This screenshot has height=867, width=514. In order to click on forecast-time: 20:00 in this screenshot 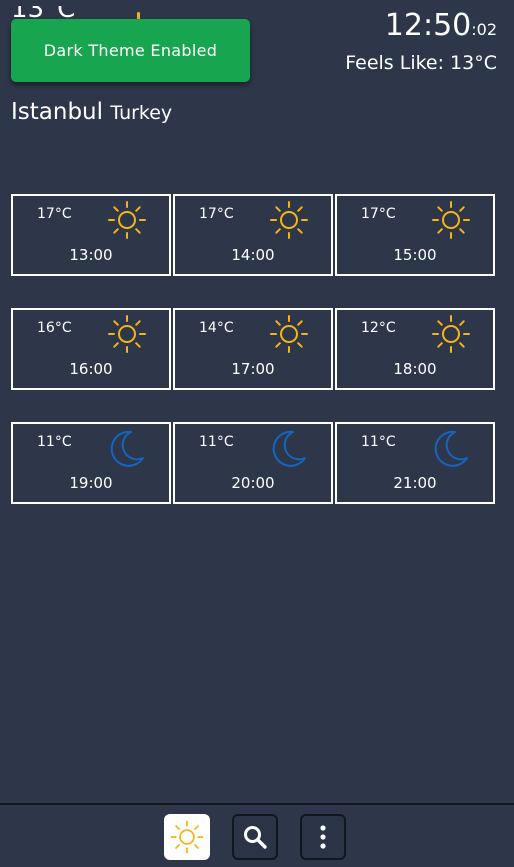, I will do `click(253, 483)`.